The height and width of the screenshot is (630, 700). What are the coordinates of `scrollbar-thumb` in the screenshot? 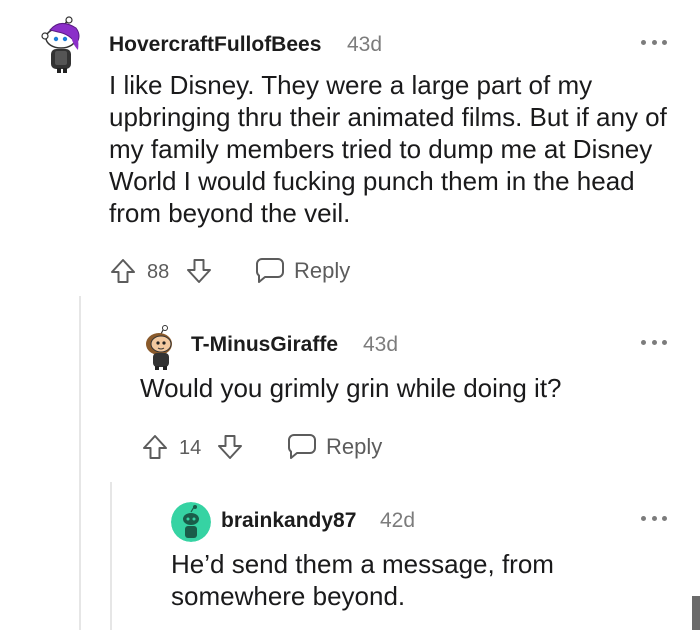 It's located at (696, 613).